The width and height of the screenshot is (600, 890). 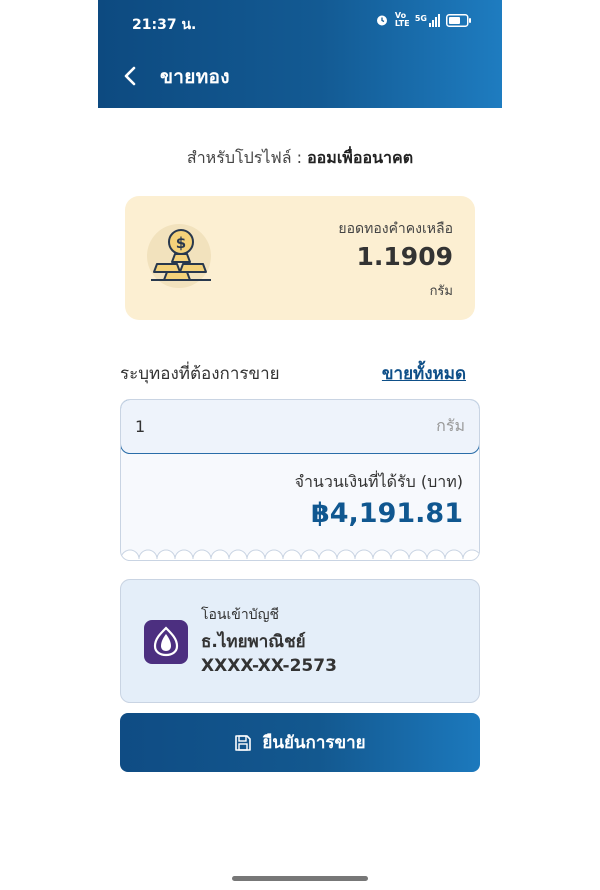 What do you see at coordinates (395, 229) in the screenshot?
I see `balance-label: ยอดทองคำคงเหลือ` at bounding box center [395, 229].